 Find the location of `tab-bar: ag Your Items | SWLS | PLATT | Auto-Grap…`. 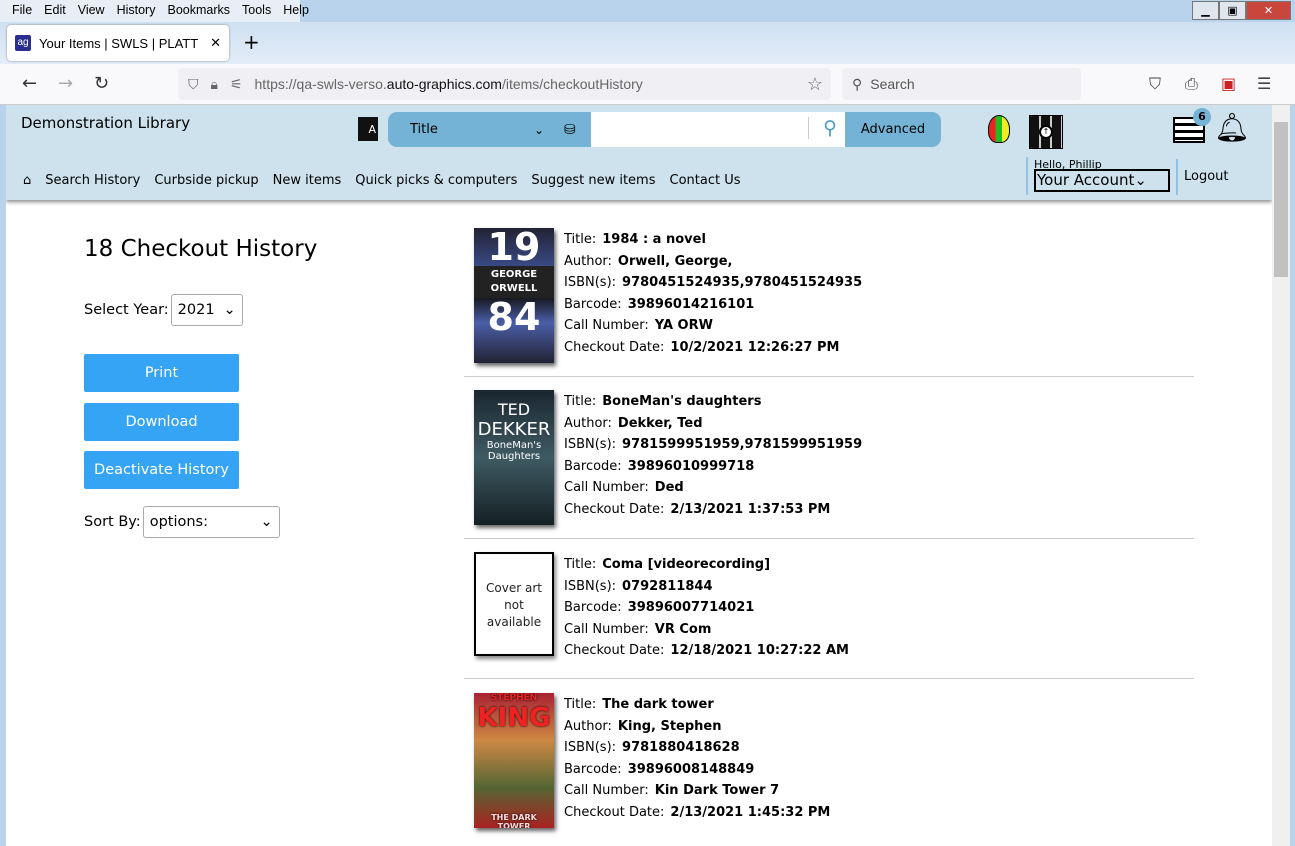

tab-bar: ag Your Items | SWLS | PLATT | Auto-Grap… is located at coordinates (647, 43).